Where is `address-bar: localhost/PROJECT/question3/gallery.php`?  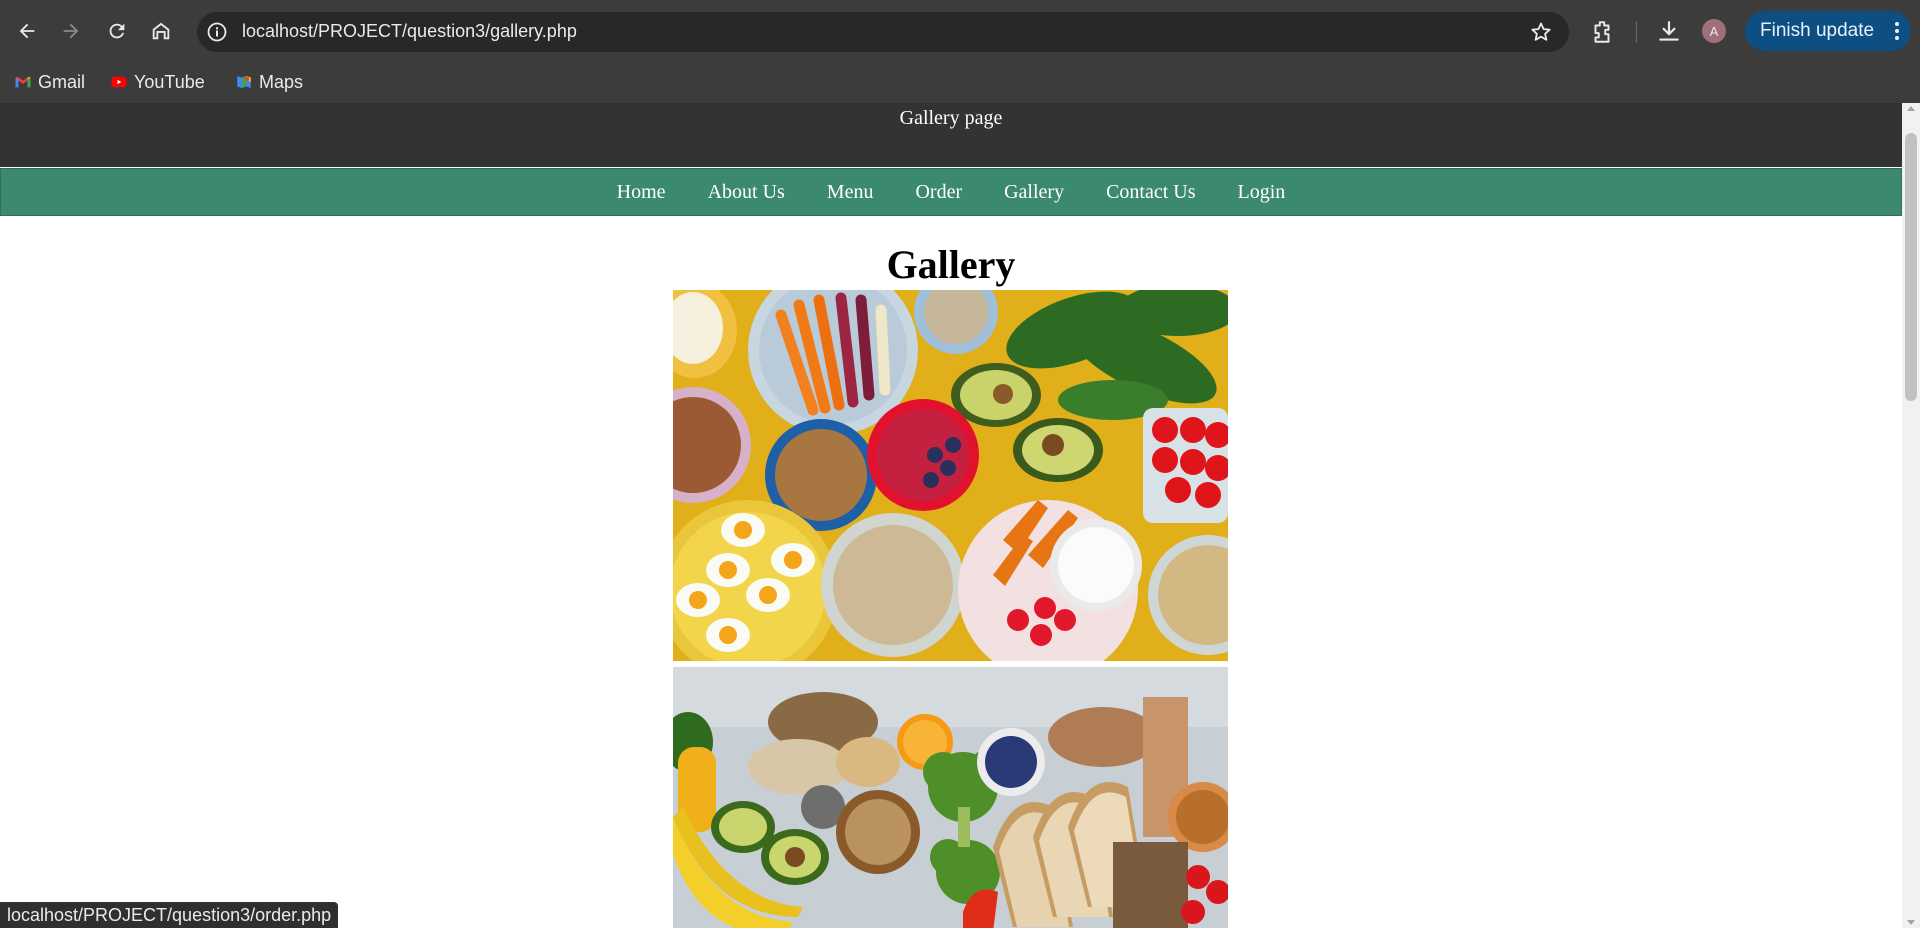
address-bar: localhost/PROJECT/question3/gallery.php is located at coordinates (883, 32).